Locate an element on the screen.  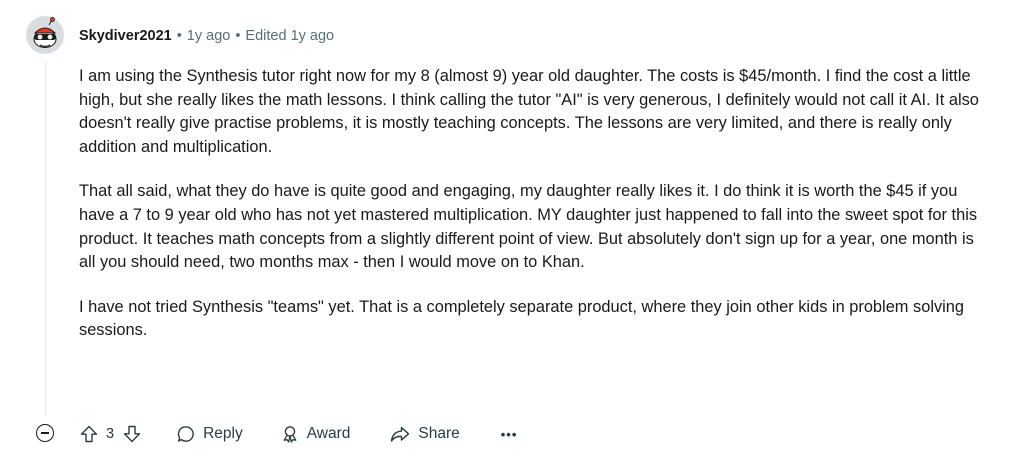
downvote-button is located at coordinates (132, 434).